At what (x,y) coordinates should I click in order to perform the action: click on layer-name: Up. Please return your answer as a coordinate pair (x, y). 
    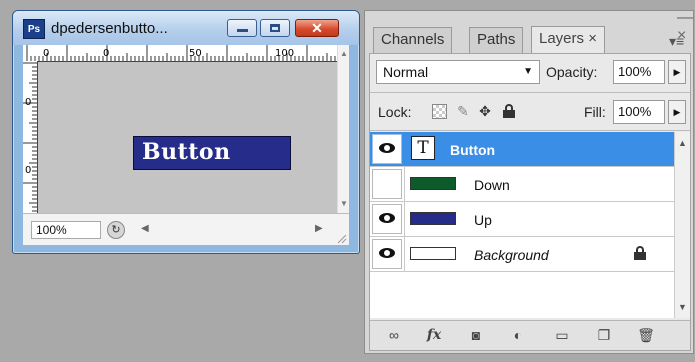
    Looking at the image, I should click on (483, 220).